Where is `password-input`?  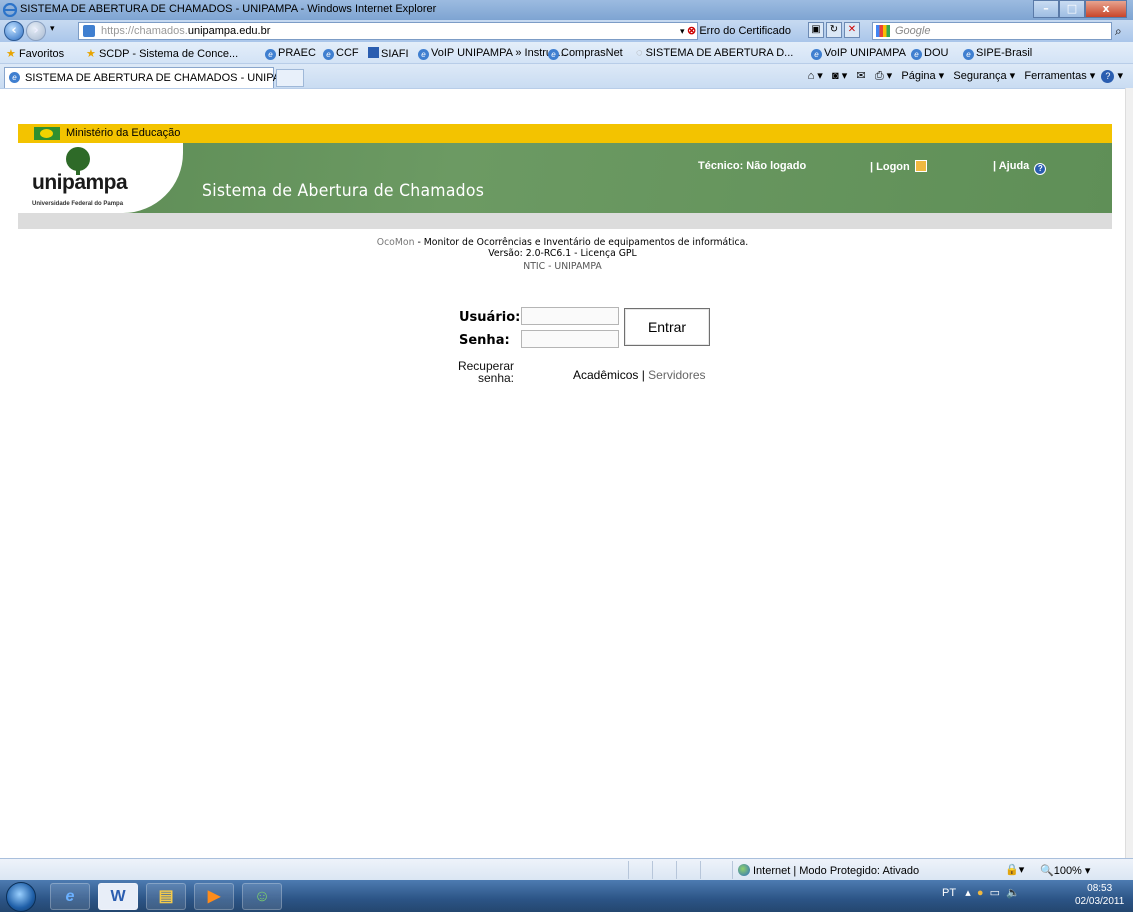 password-input is located at coordinates (570, 339).